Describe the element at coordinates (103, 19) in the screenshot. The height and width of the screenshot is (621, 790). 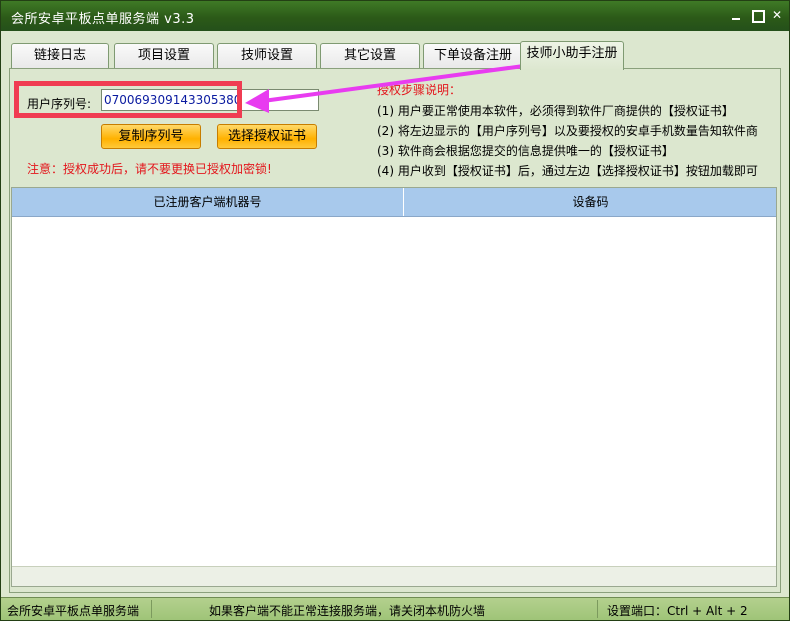
I see `window-title: 会所安卓平板点单服务端 v3.3` at that location.